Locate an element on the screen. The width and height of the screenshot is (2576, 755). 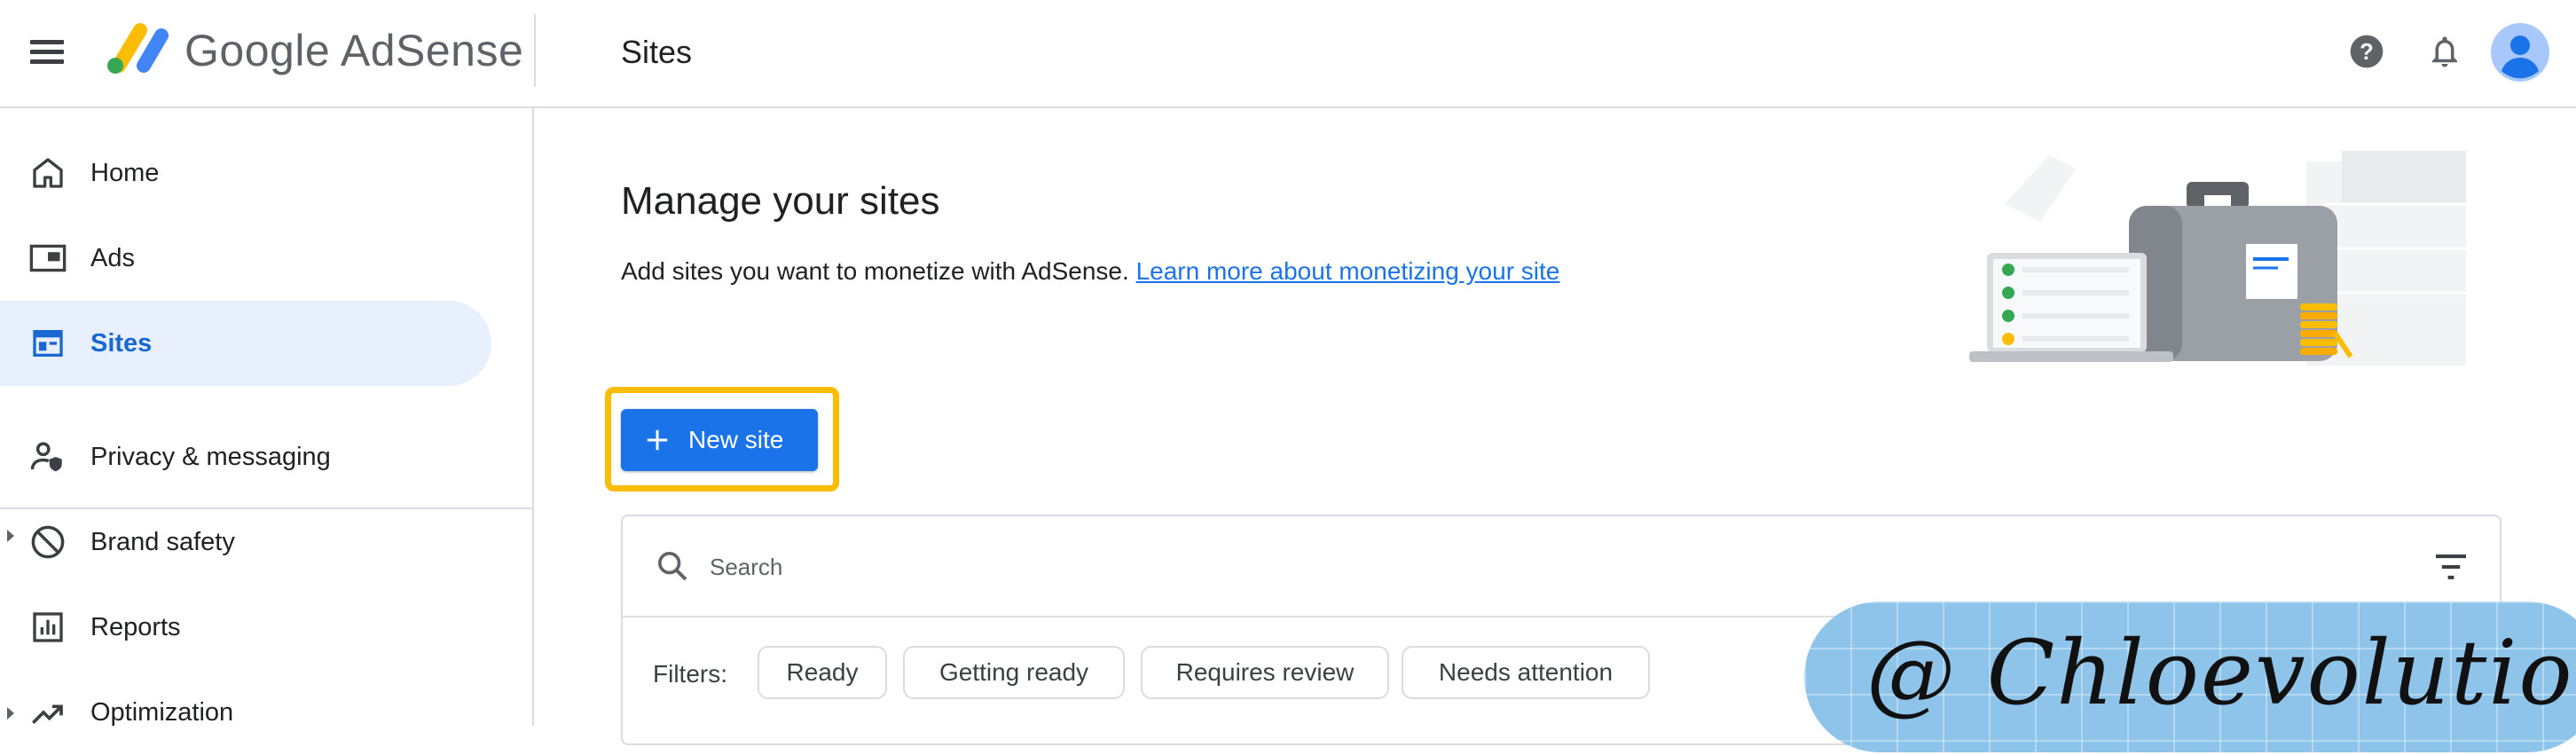
header-divider is located at coordinates (535, 50).